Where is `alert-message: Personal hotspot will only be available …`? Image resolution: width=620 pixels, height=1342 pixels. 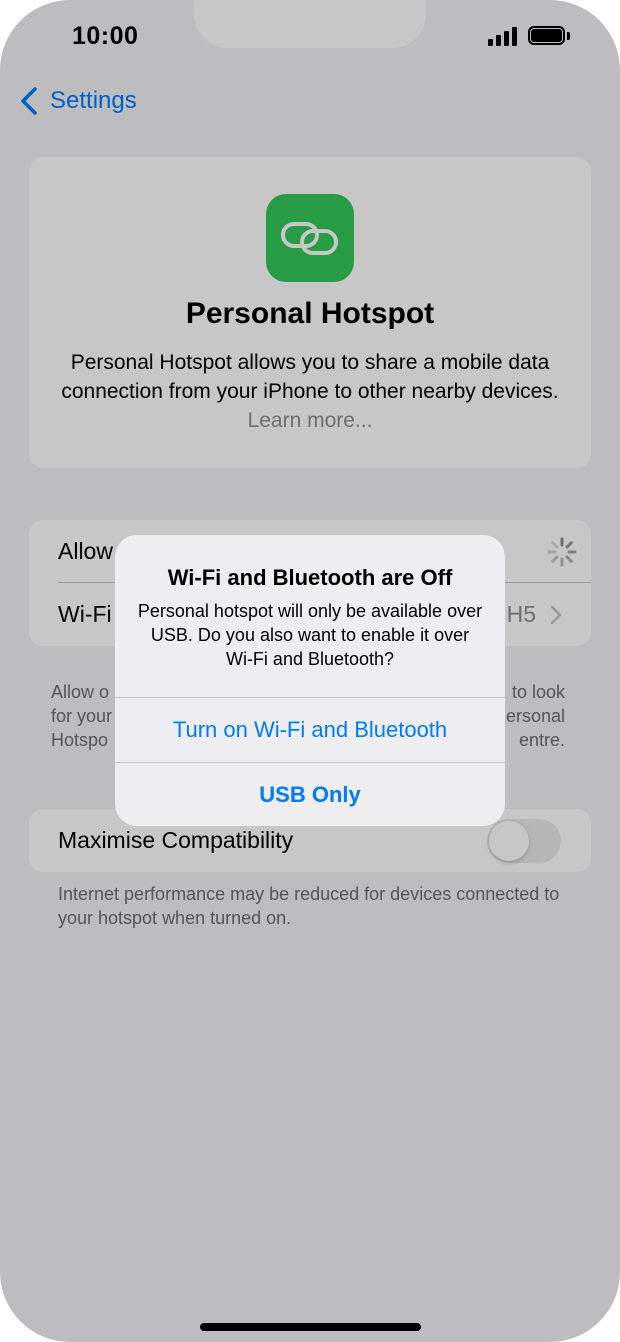 alert-message: Personal hotspot will only be available … is located at coordinates (310, 635).